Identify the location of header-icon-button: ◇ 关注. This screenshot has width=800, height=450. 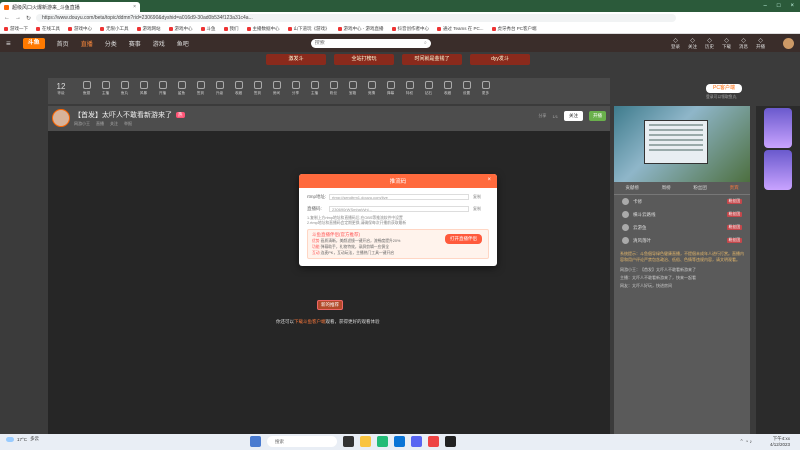
(692, 43).